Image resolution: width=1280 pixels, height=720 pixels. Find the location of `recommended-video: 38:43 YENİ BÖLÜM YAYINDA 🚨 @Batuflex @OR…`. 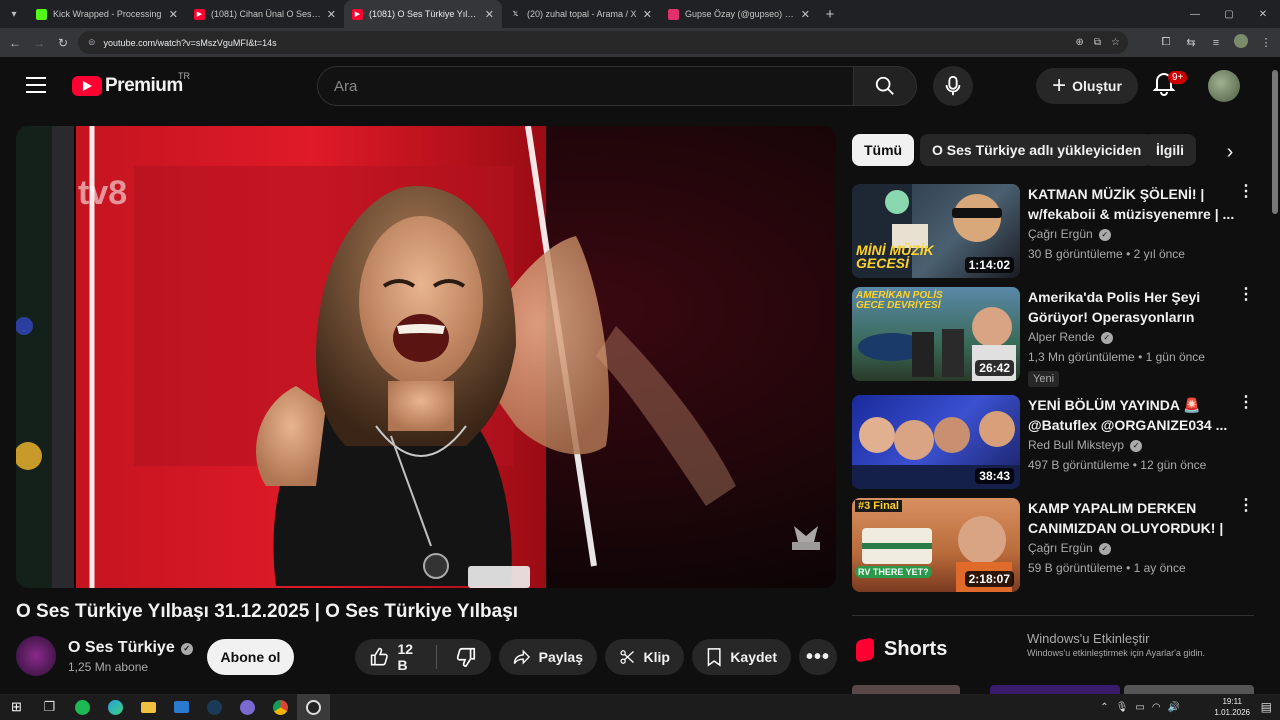

recommended-video: 38:43 YENİ BÖLÜM YAYINDA 🚨 @Batuflex @OR… is located at coordinates (1057, 442).